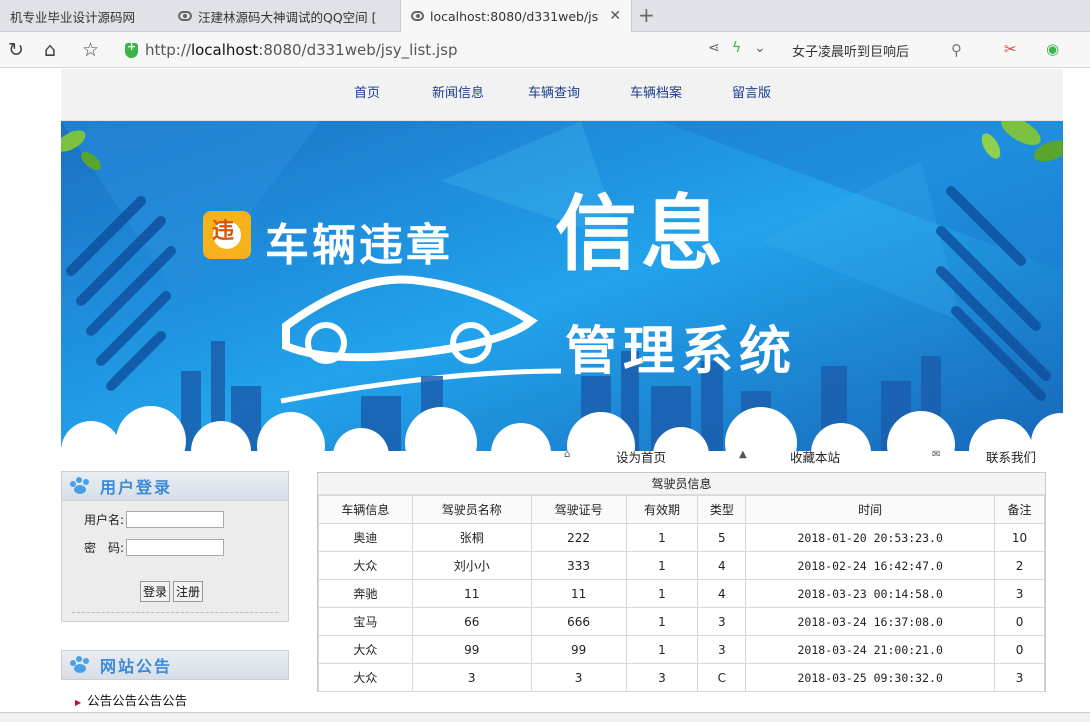 The image size is (1090, 722). Describe the element at coordinates (578, 537) in the screenshot. I see `table-cell: 222` at that location.